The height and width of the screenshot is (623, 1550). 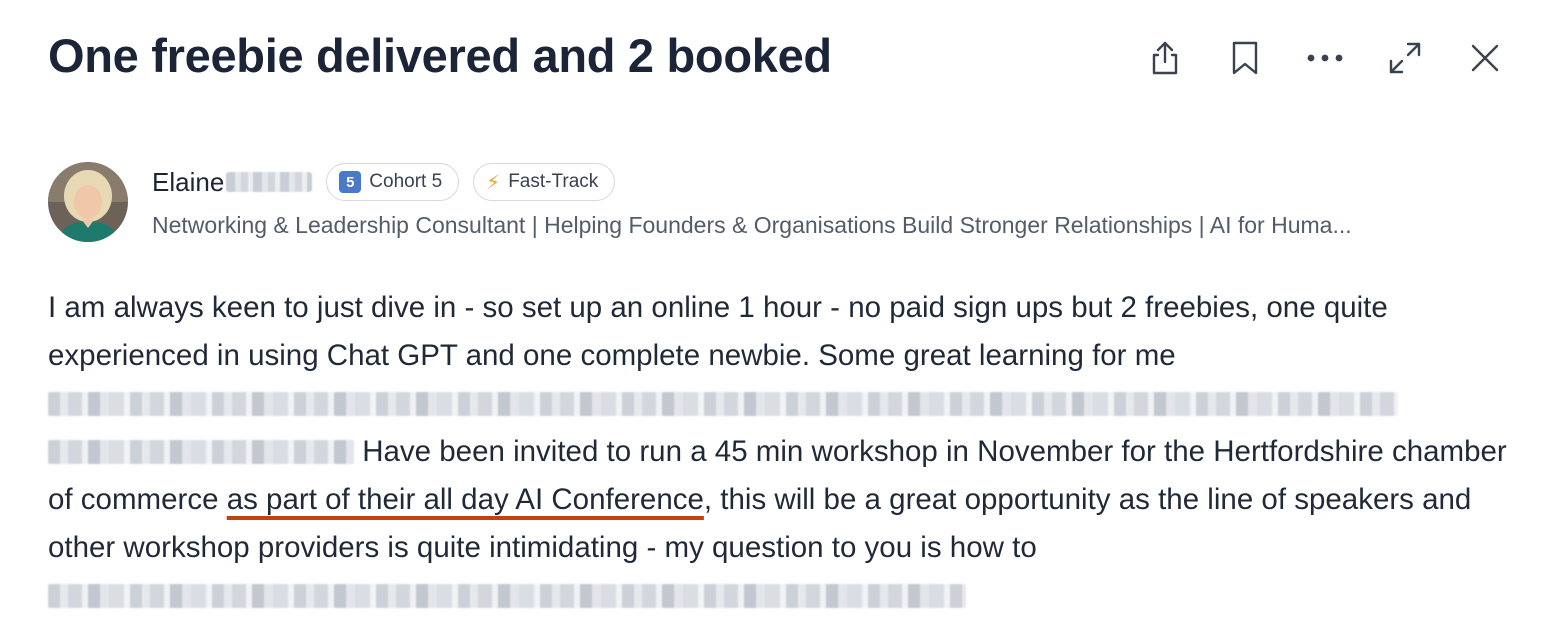 I want to click on fast-track-badge: ⚡ Fast-Track, so click(x=544, y=182).